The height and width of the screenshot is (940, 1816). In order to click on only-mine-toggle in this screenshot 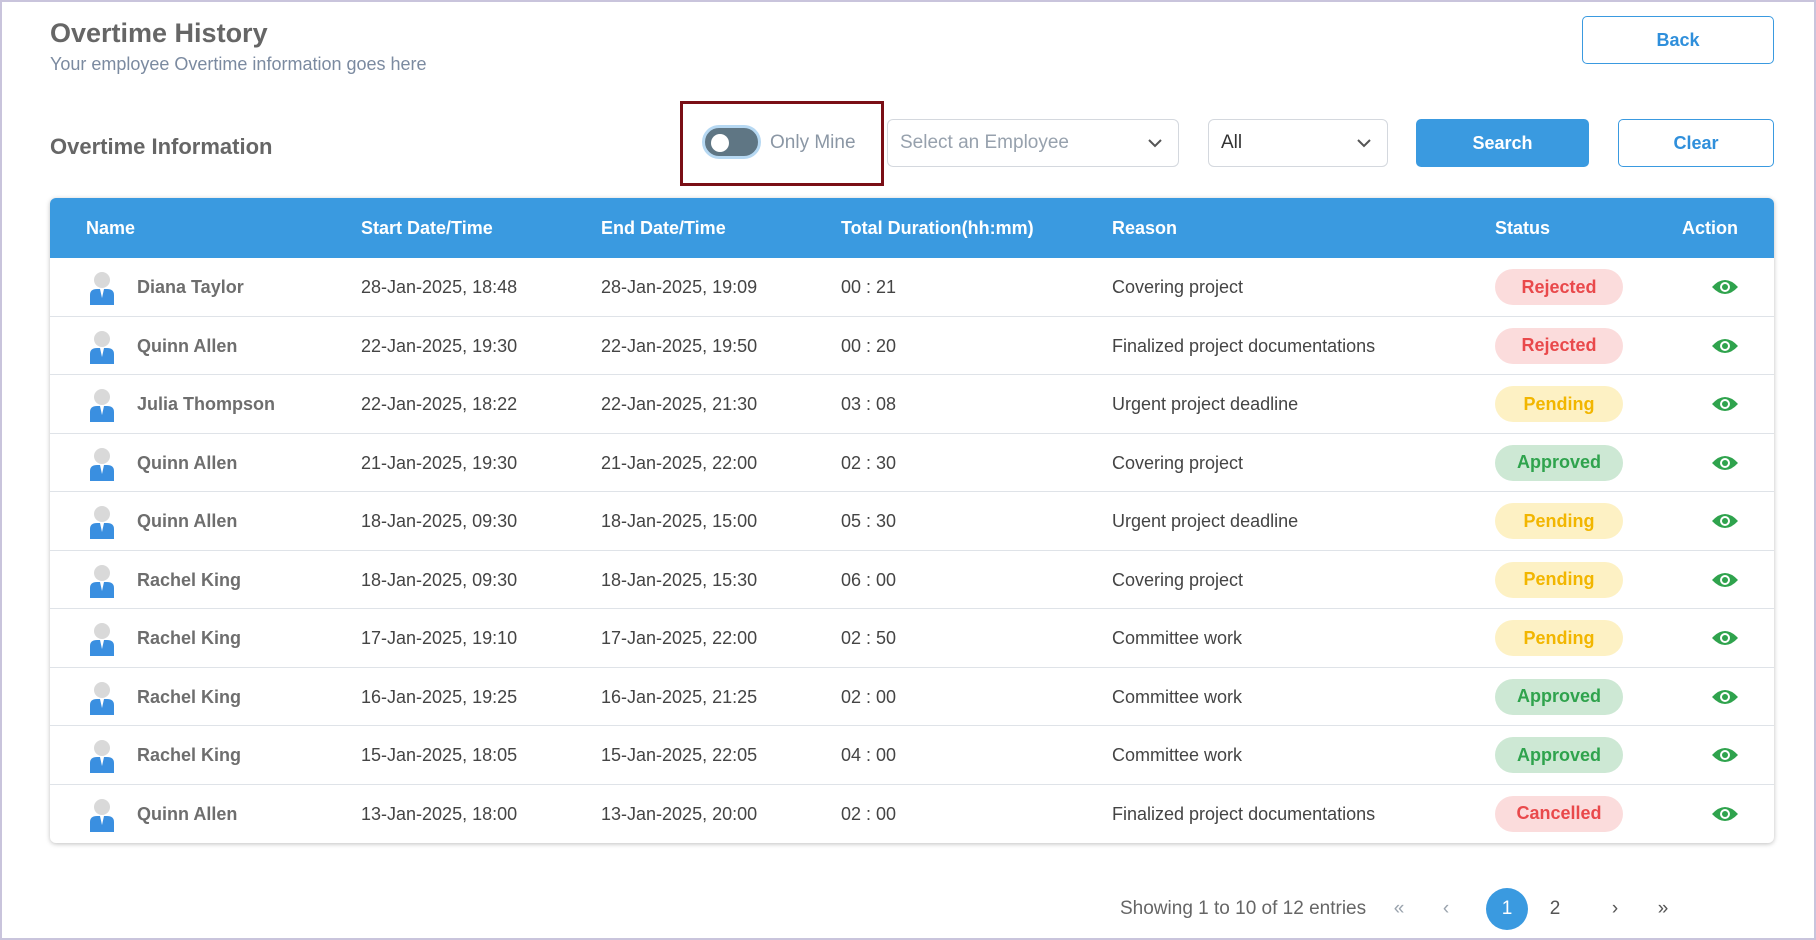, I will do `click(731, 142)`.